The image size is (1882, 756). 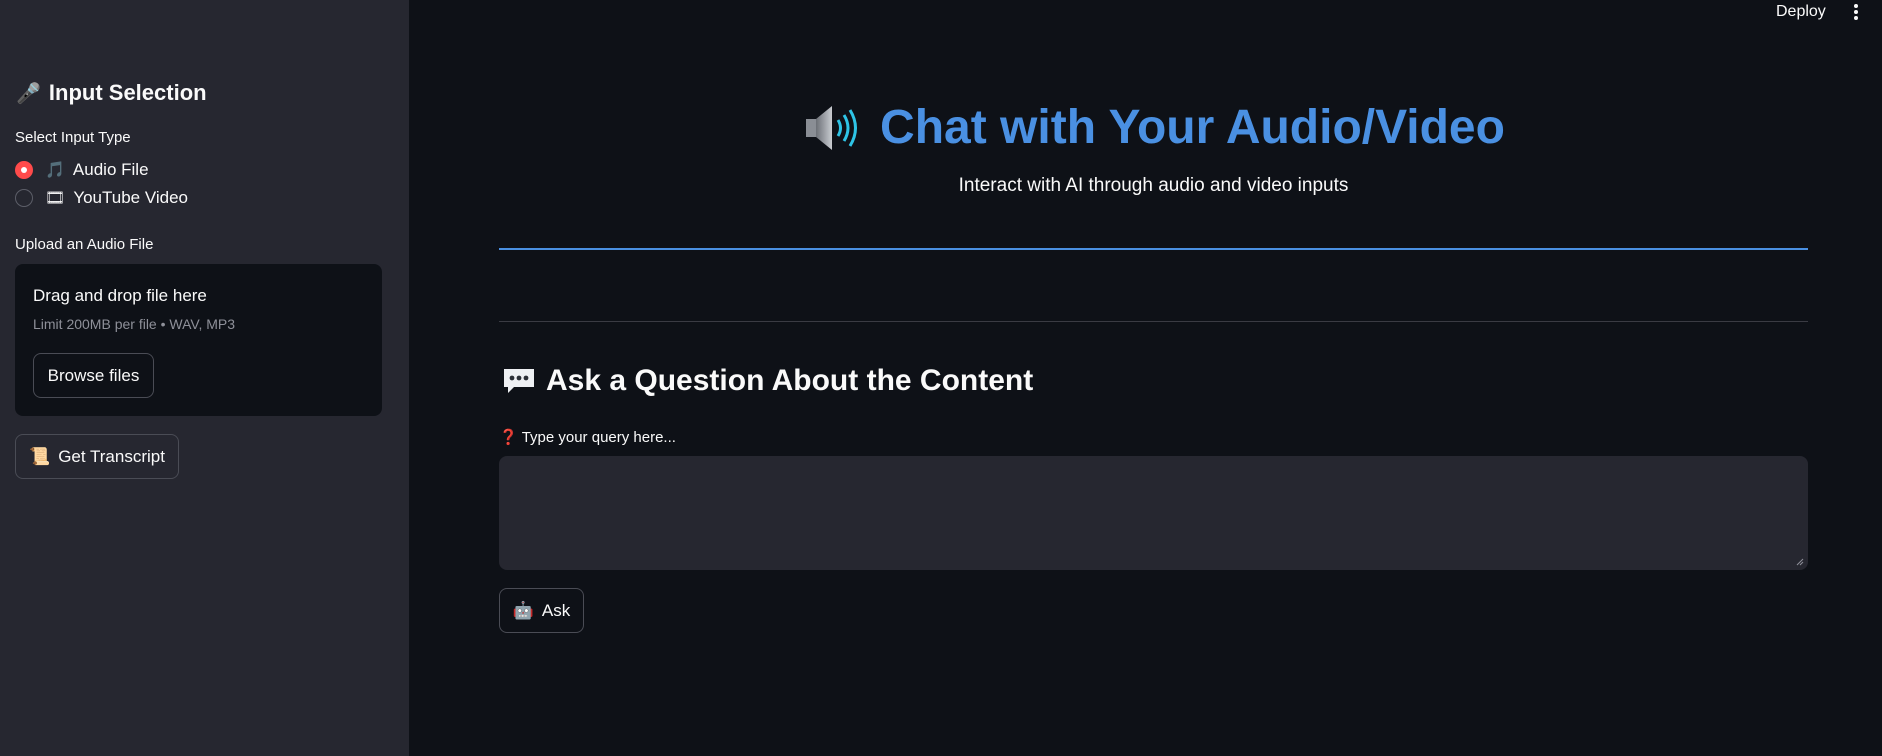 I want to click on query-input, so click(x=1153, y=513).